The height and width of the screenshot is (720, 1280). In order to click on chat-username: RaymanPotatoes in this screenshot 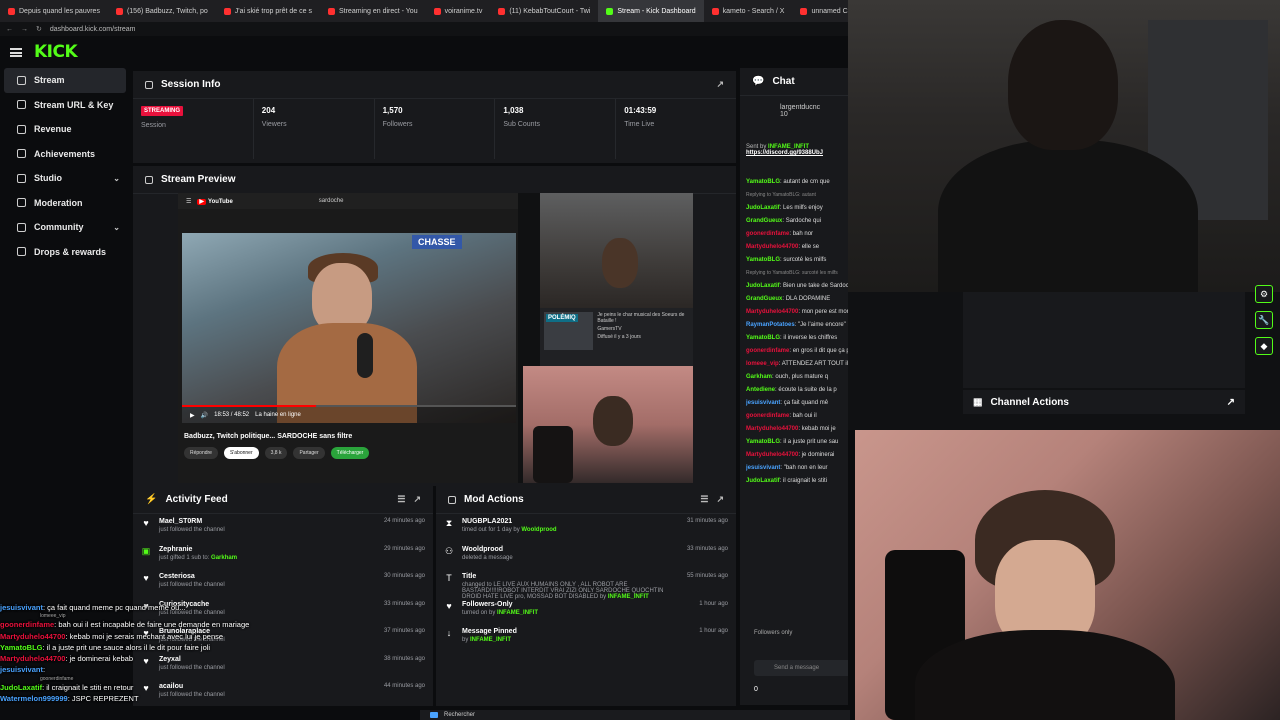, I will do `click(770, 325)`.